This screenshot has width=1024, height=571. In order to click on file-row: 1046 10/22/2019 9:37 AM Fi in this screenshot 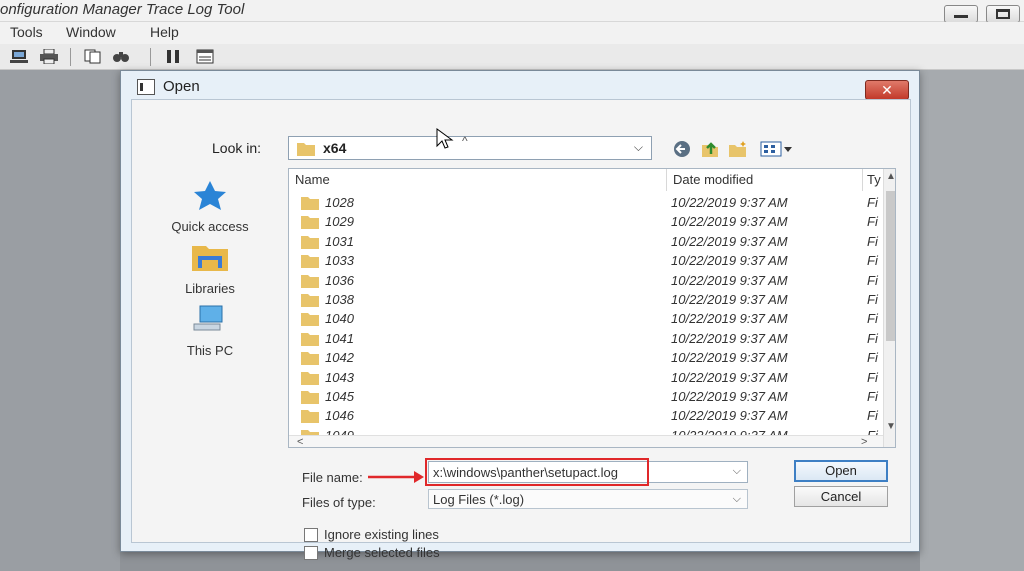, I will do `click(586, 415)`.